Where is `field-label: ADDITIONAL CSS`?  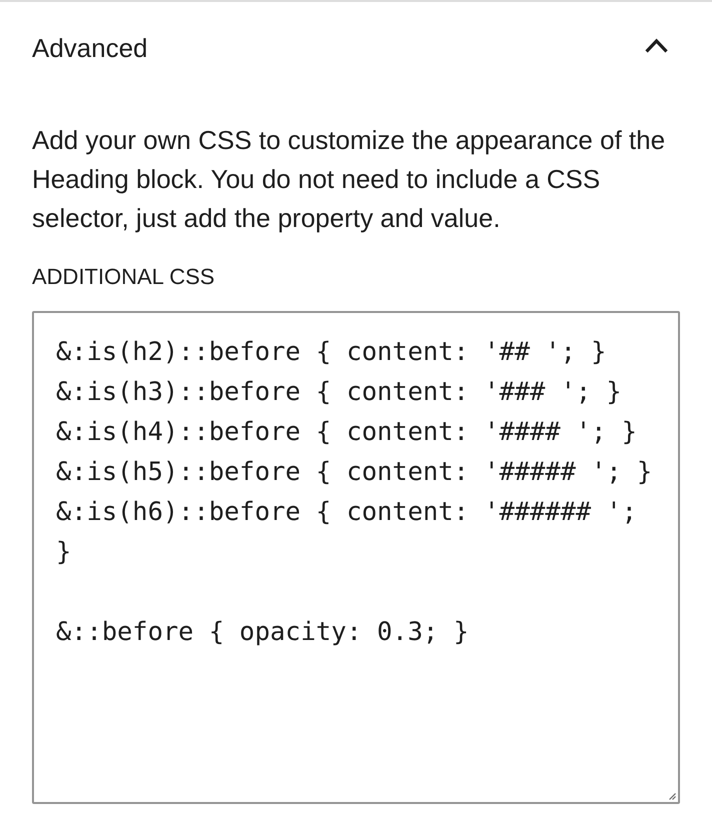
field-label: ADDITIONAL CSS is located at coordinates (124, 277).